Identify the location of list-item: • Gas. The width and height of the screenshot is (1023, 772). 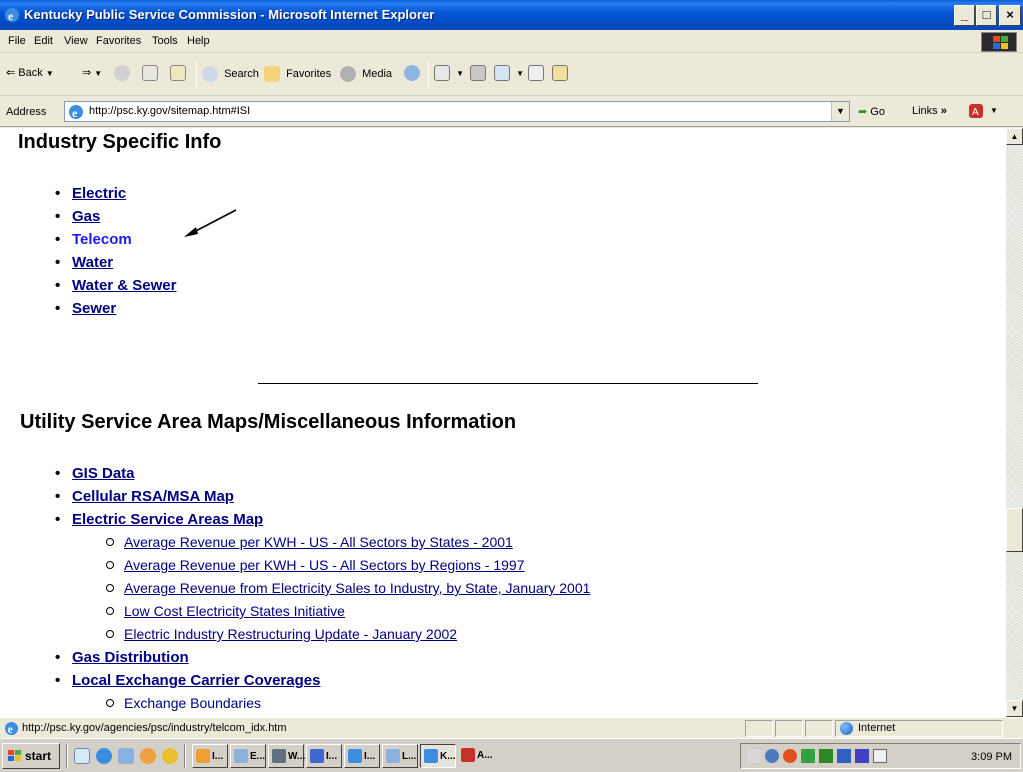
(77, 216).